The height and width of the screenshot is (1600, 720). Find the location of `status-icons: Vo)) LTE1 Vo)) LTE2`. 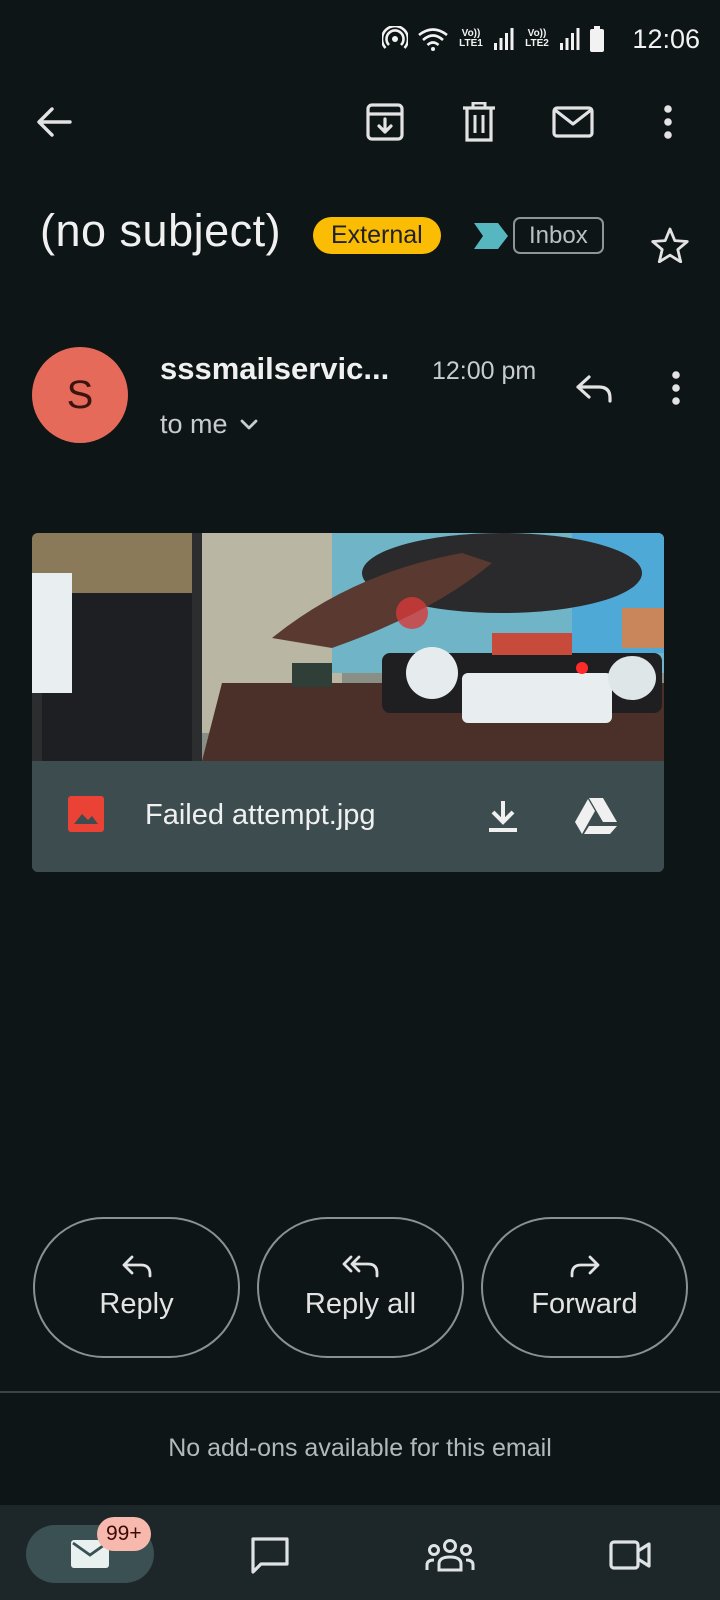

status-icons: Vo)) LTE1 Vo)) LTE2 is located at coordinates (493, 39).